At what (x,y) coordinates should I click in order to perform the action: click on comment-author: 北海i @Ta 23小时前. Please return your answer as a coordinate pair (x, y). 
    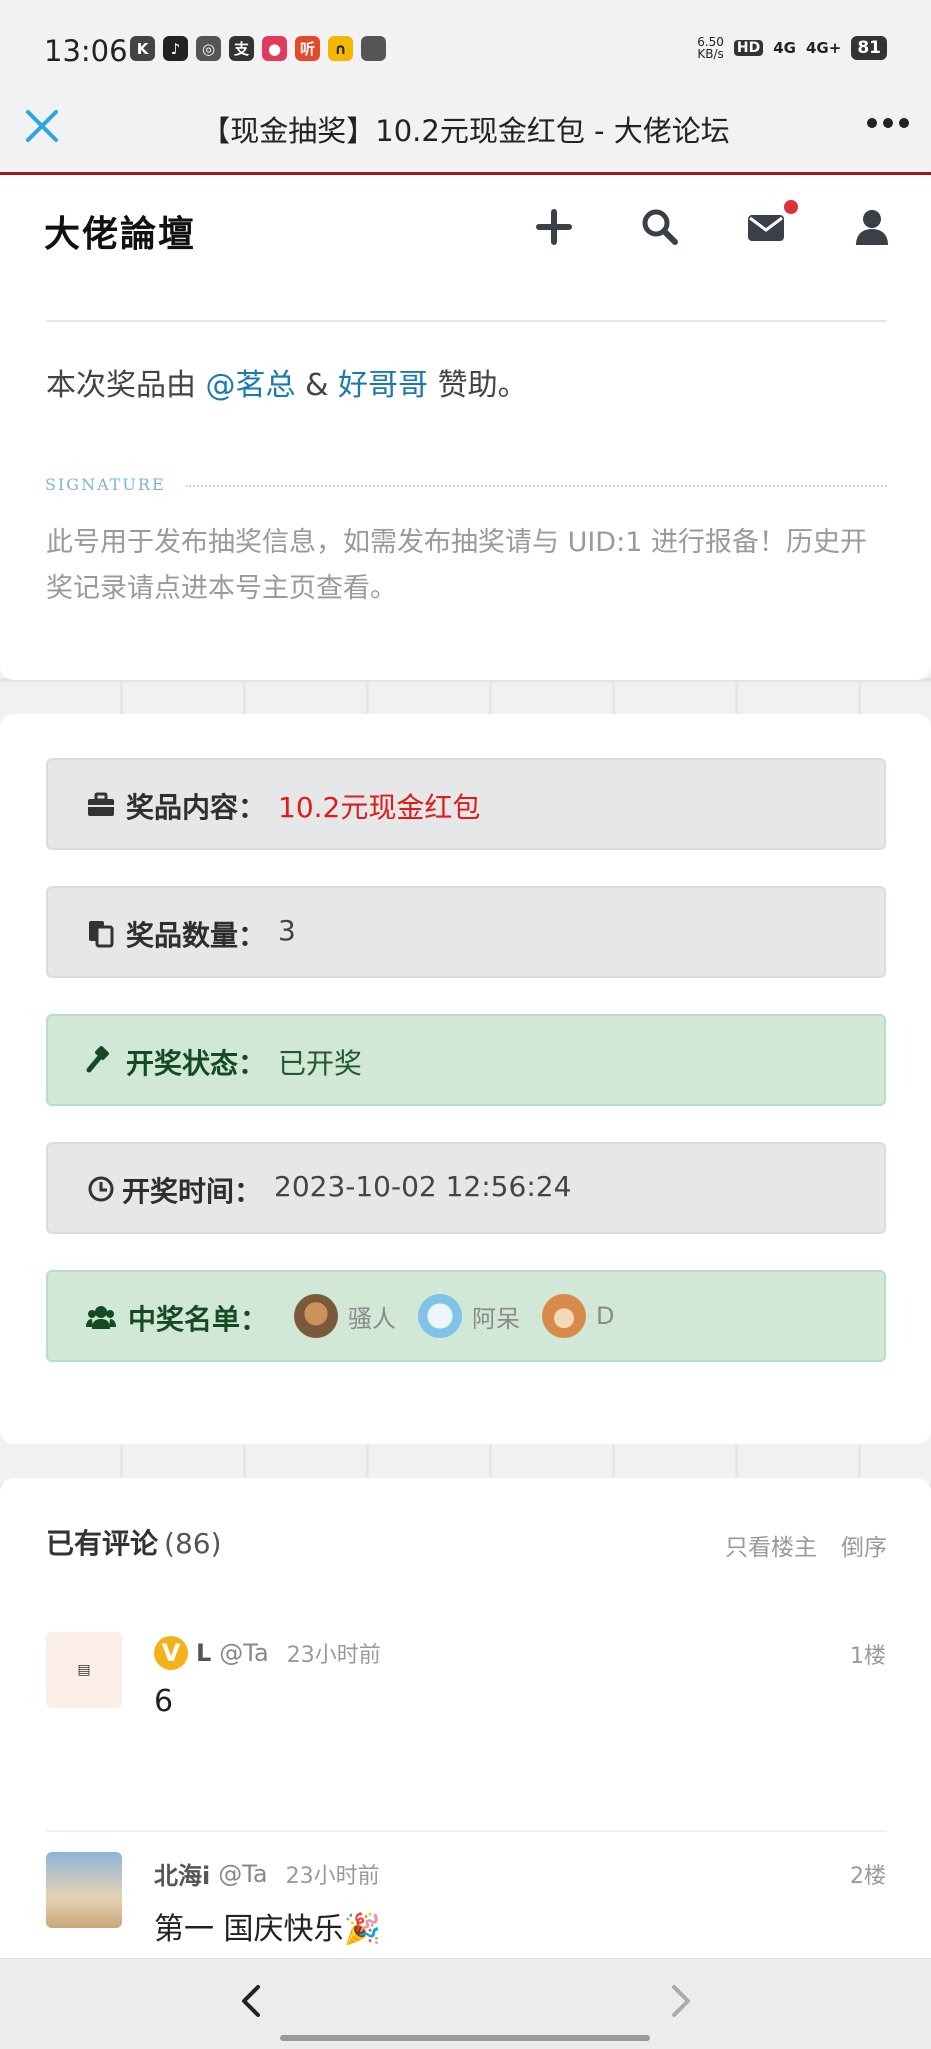
    Looking at the image, I should click on (267, 1873).